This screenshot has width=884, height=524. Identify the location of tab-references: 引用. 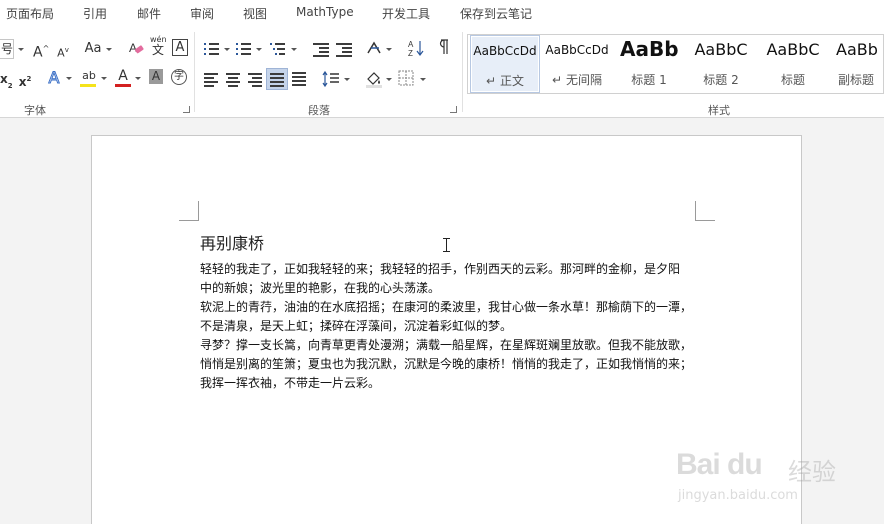
(95, 13).